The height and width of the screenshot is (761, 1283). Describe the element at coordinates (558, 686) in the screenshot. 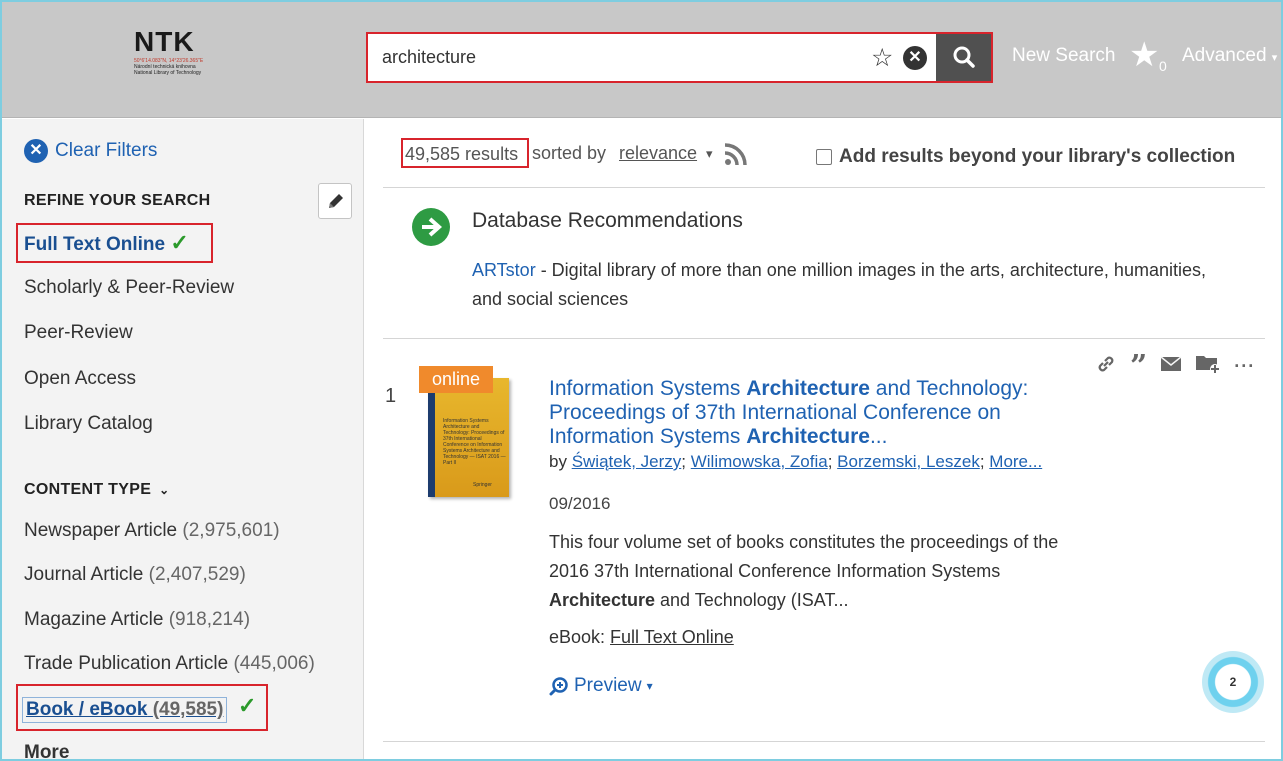

I see `magnifier-plus-icon` at that location.